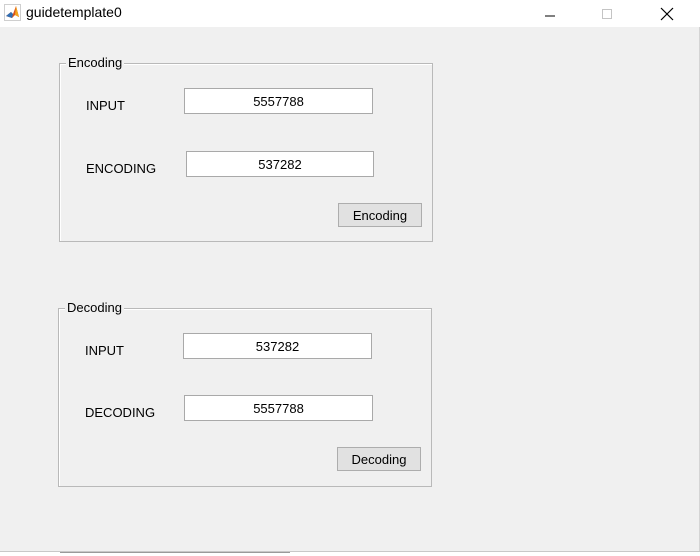 The height and width of the screenshot is (556, 700). I want to click on background-window-edge, so click(175, 554).